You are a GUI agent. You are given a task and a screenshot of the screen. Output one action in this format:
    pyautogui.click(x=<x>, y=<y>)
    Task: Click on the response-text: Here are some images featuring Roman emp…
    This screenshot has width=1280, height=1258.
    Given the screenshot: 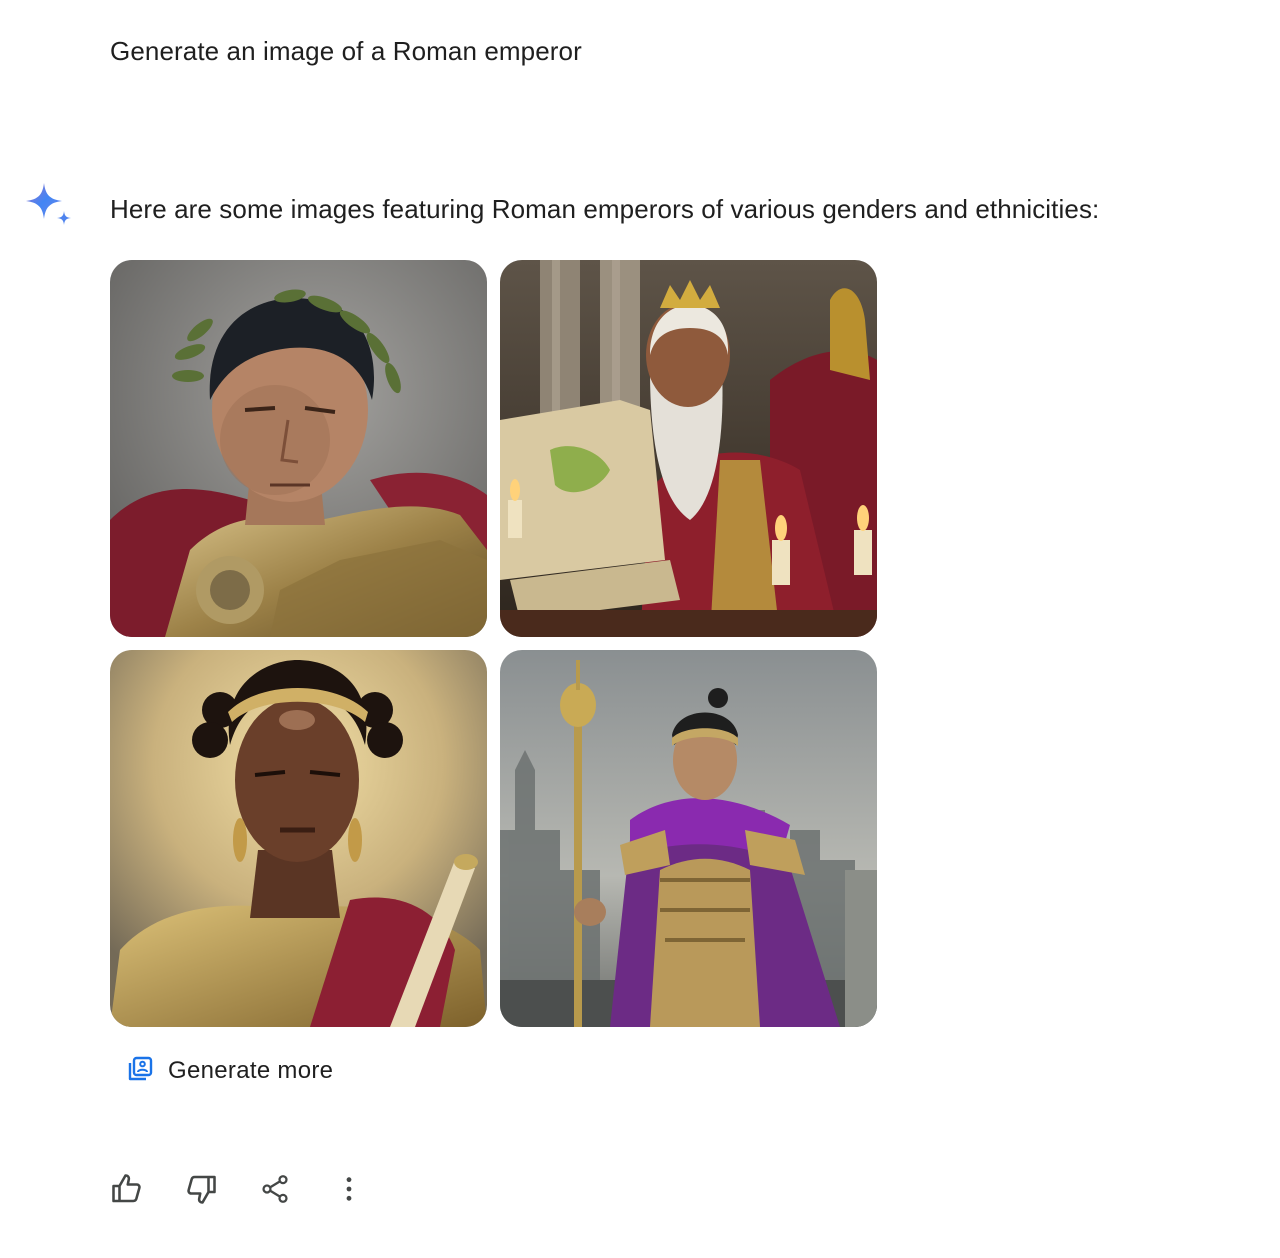 What is the action you would take?
    pyautogui.click(x=605, y=209)
    